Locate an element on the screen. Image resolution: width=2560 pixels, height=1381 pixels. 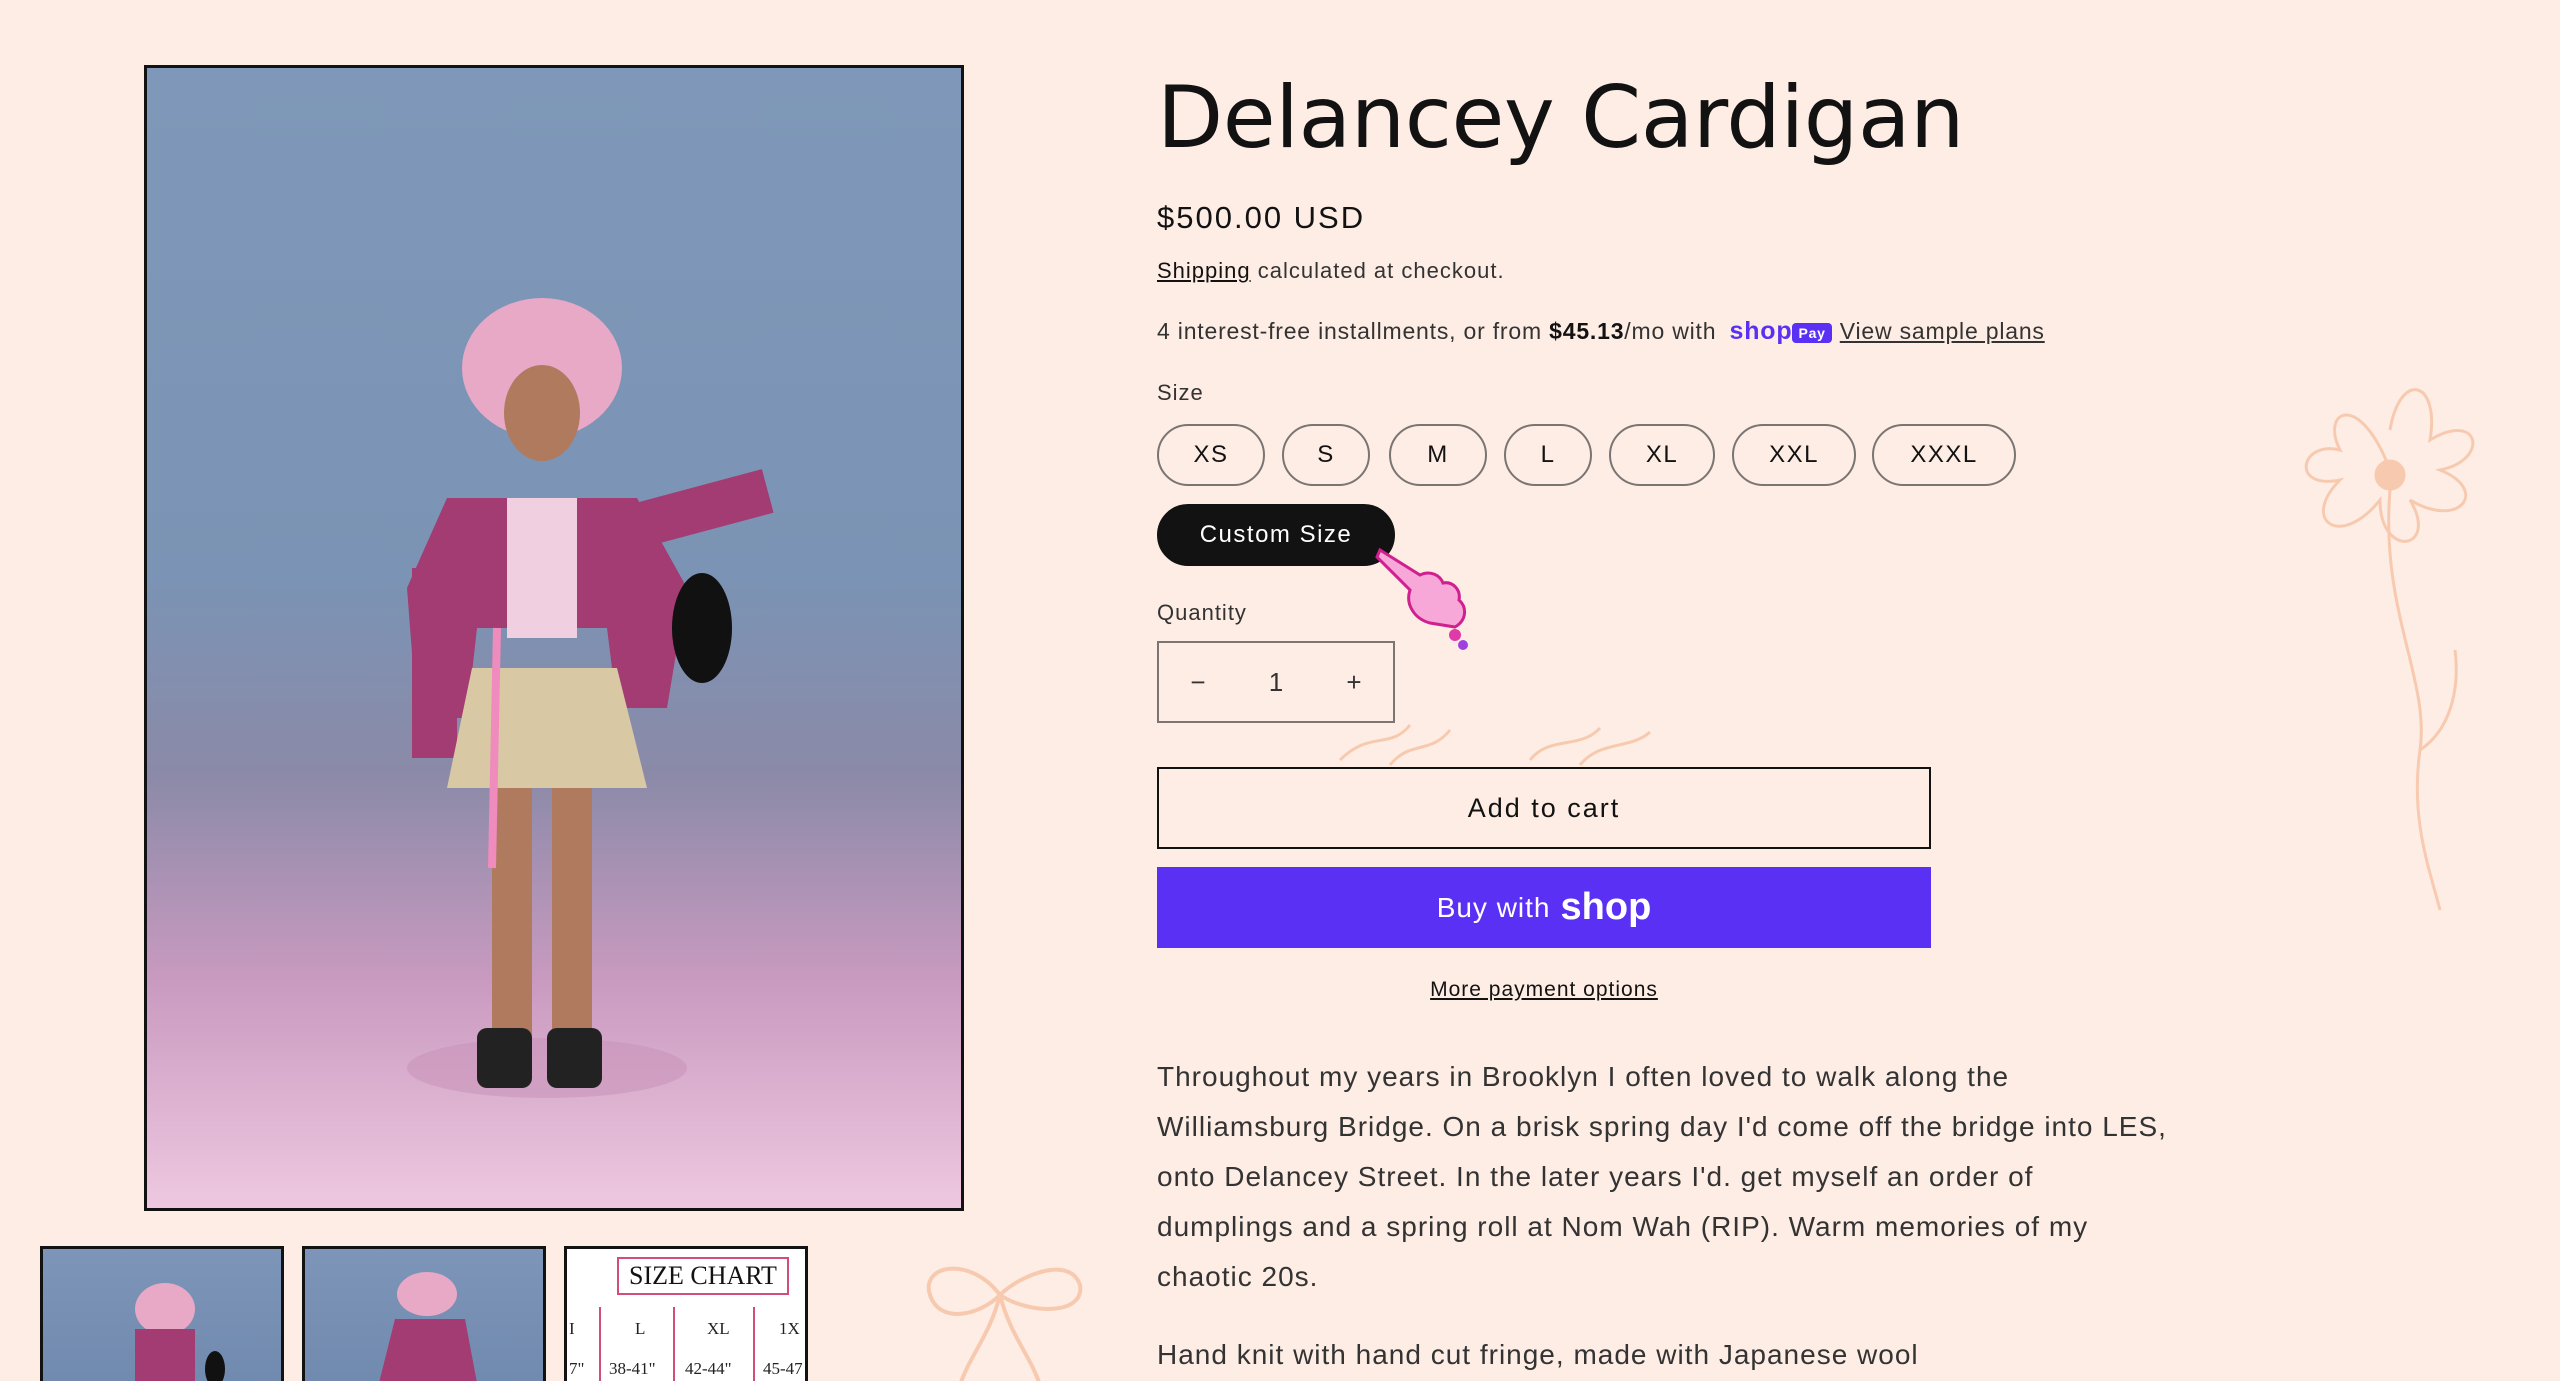
size-option-xs: XS is located at coordinates (1211, 455).